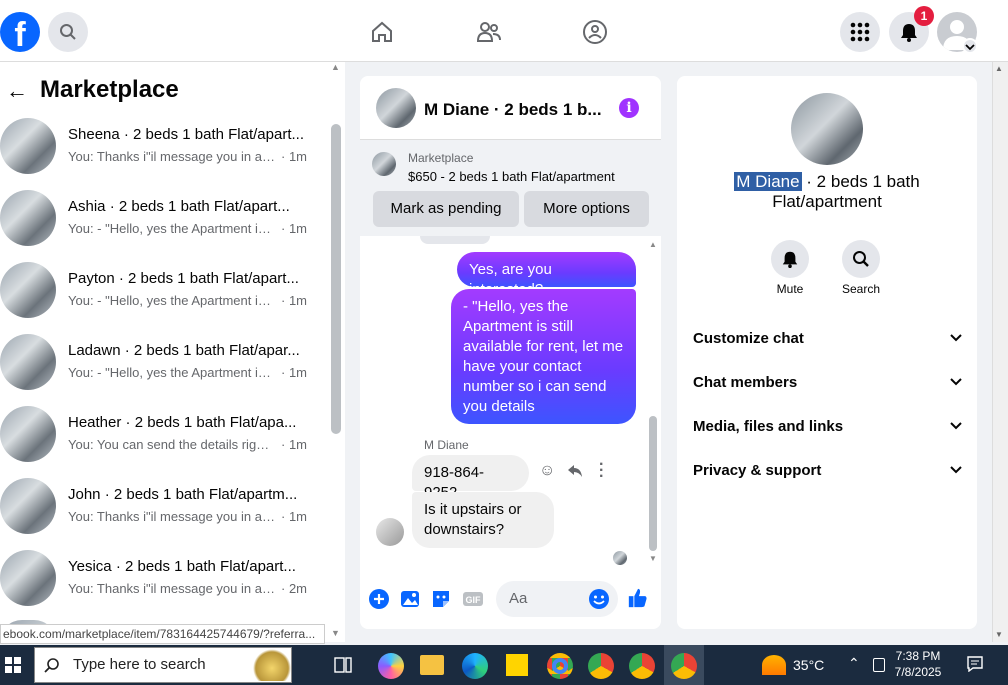  What do you see at coordinates (790, 289) in the screenshot?
I see `mute-label: Mute` at bounding box center [790, 289].